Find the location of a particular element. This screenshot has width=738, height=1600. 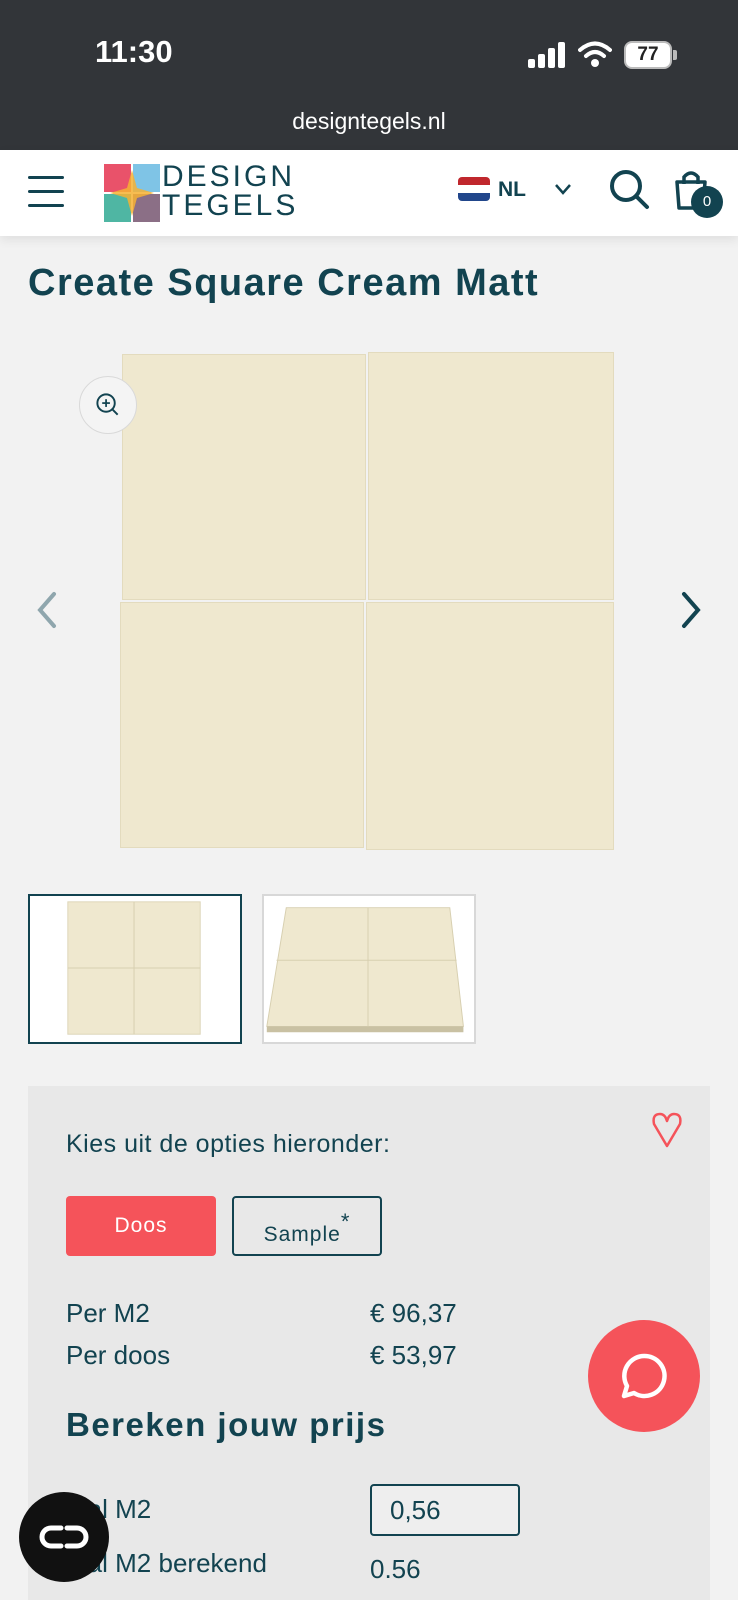

heart-icon is located at coordinates (667, 1130).